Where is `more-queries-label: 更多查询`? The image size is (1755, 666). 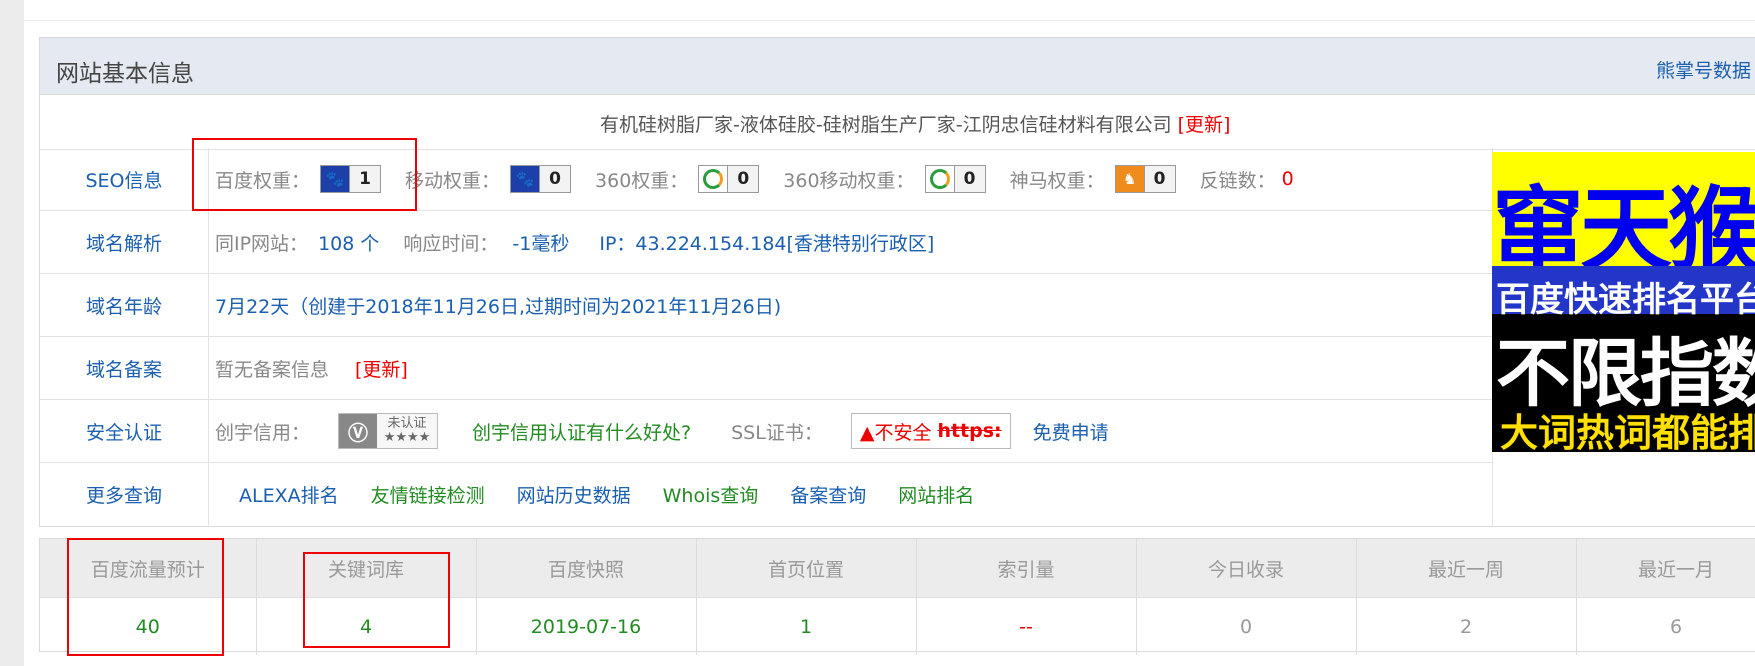 more-queries-label: 更多查询 is located at coordinates (124, 494).